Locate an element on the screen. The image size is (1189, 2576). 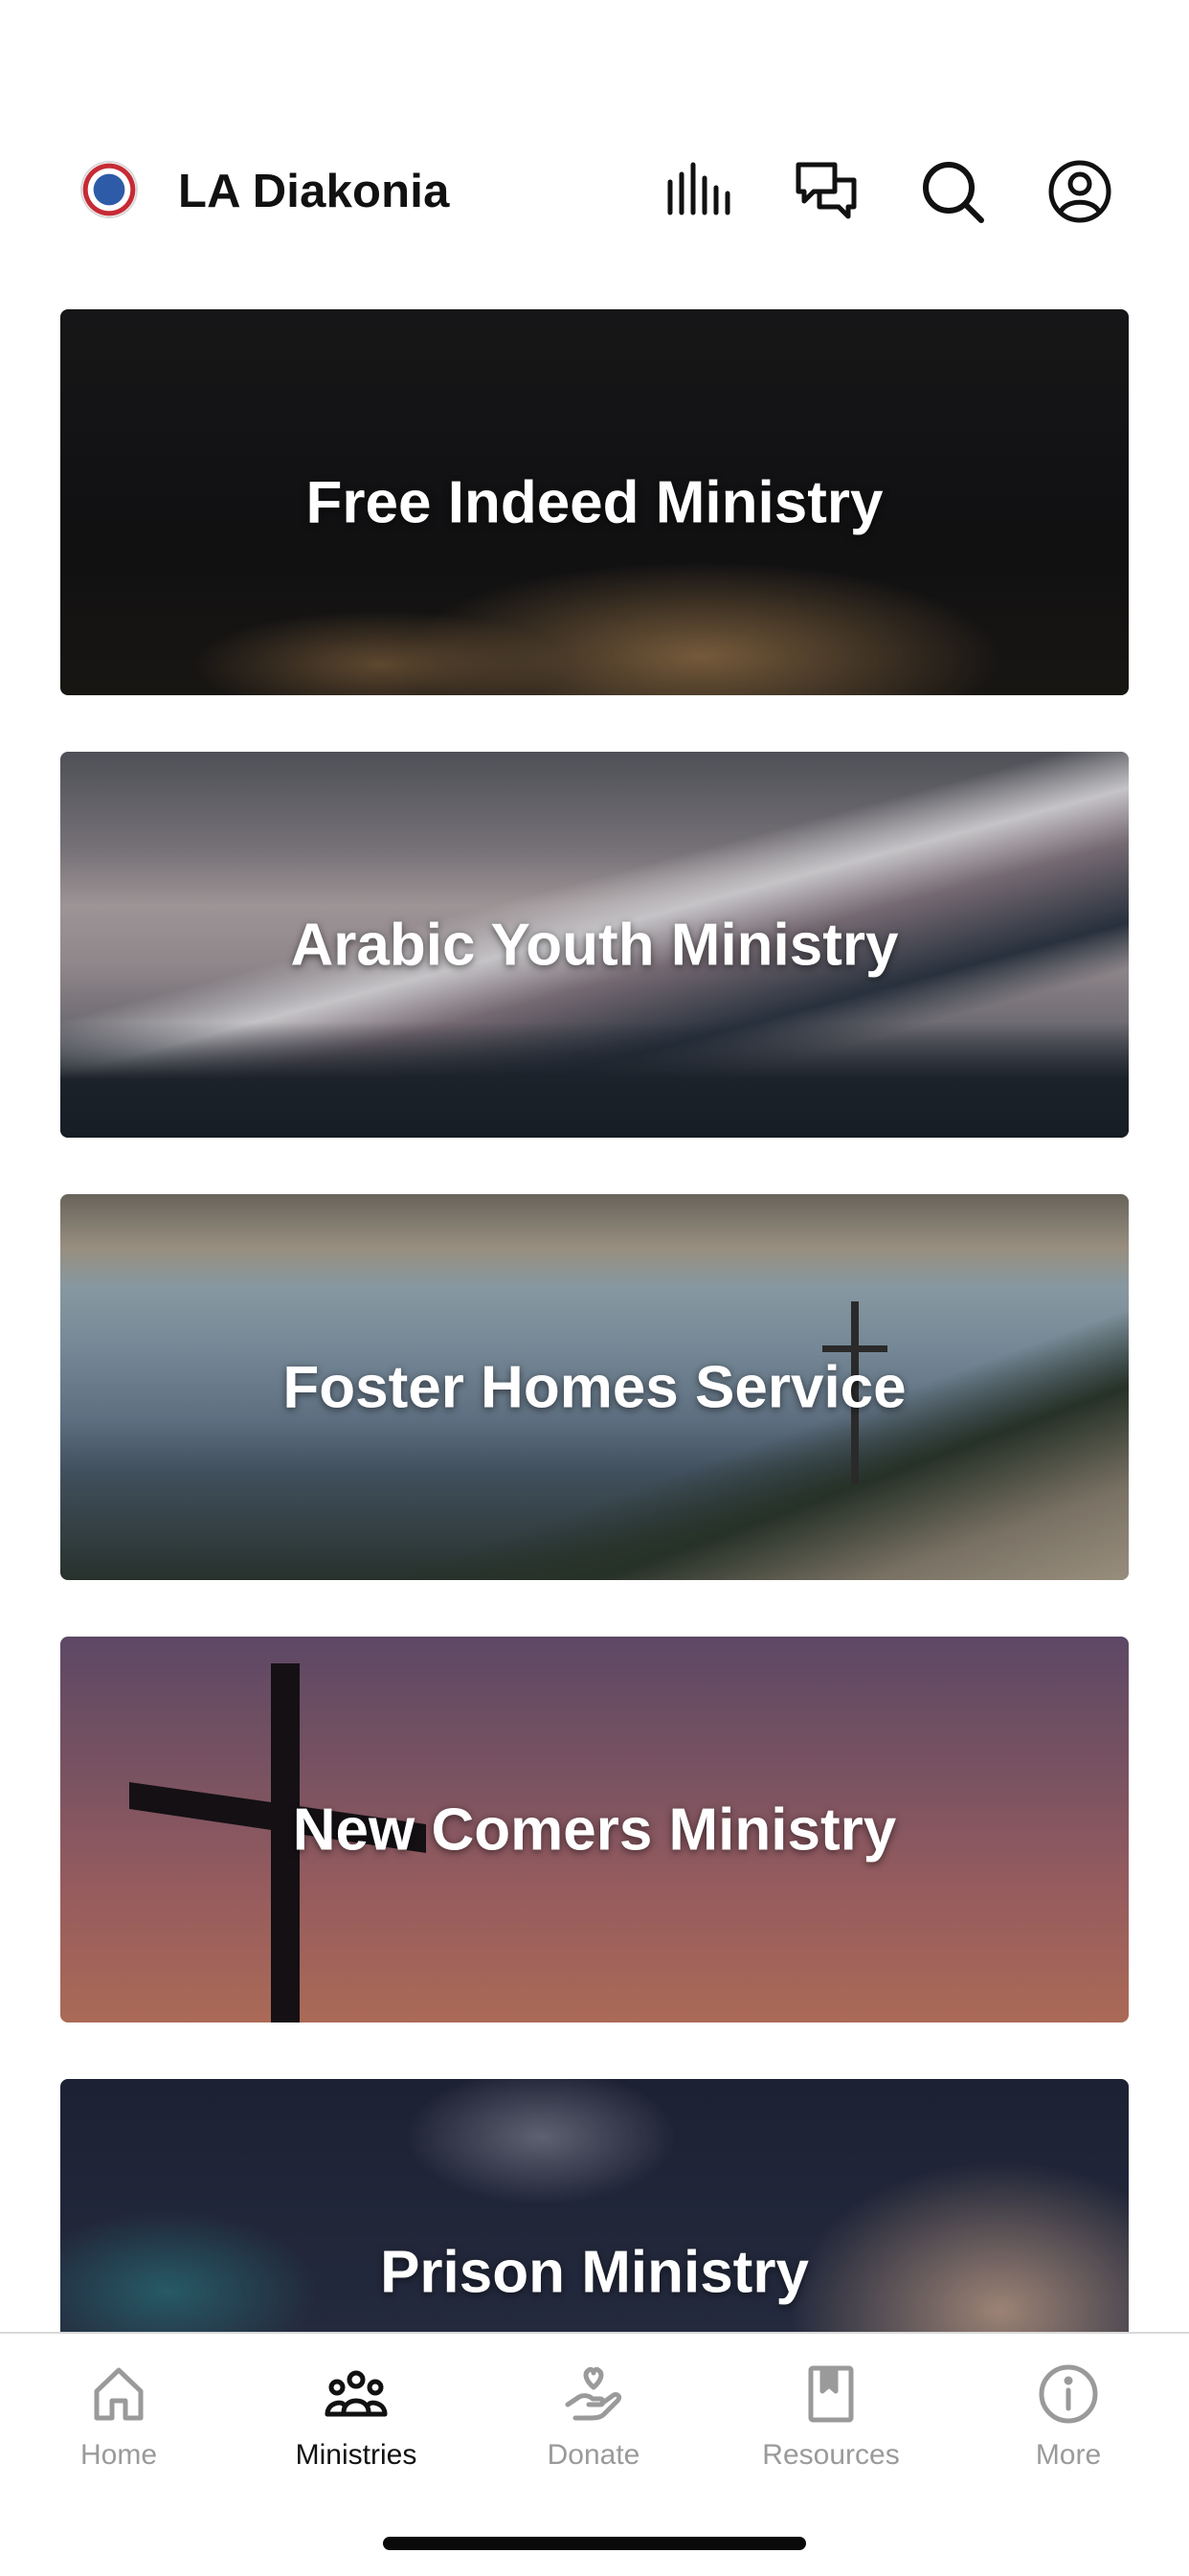
ministry-title: Arabic Youth Ministry is located at coordinates (594, 945).